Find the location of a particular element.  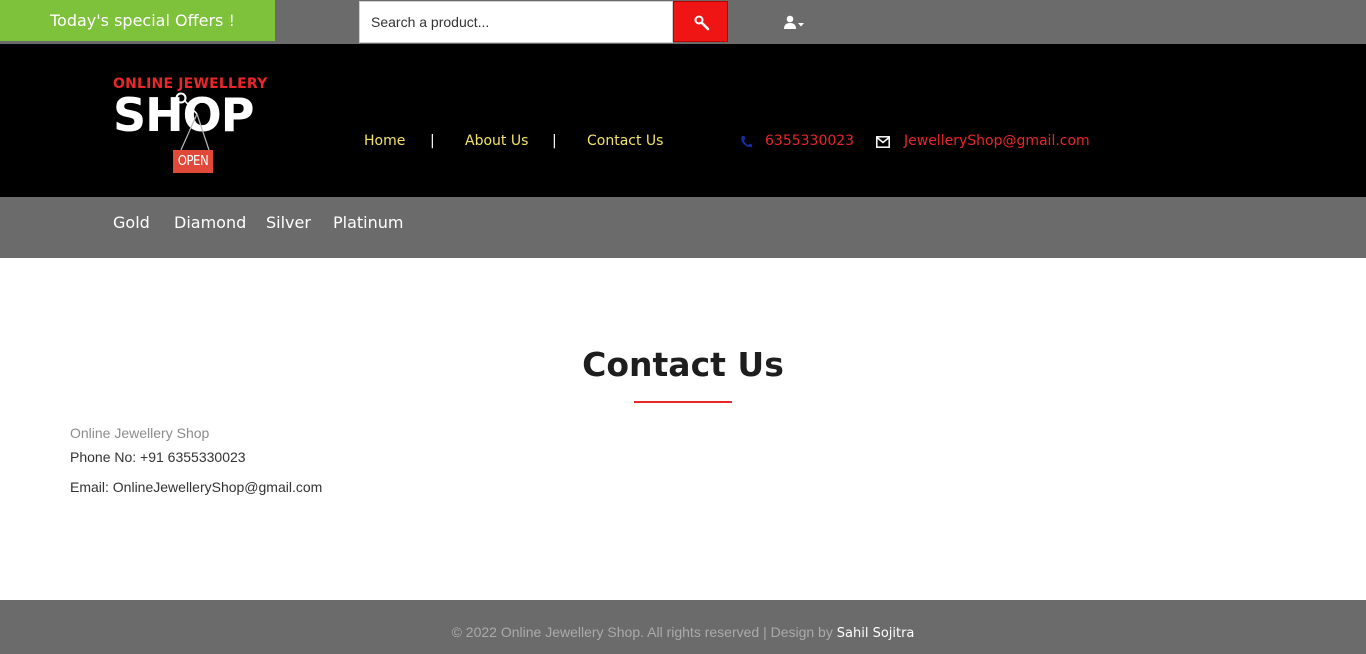

user-dropdown-icon is located at coordinates (794, 22).